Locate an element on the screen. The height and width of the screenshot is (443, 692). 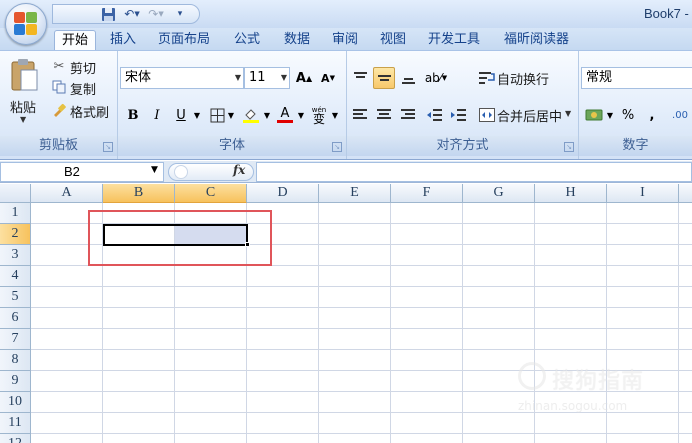
column-header-g: G is located at coordinates (499, 193).